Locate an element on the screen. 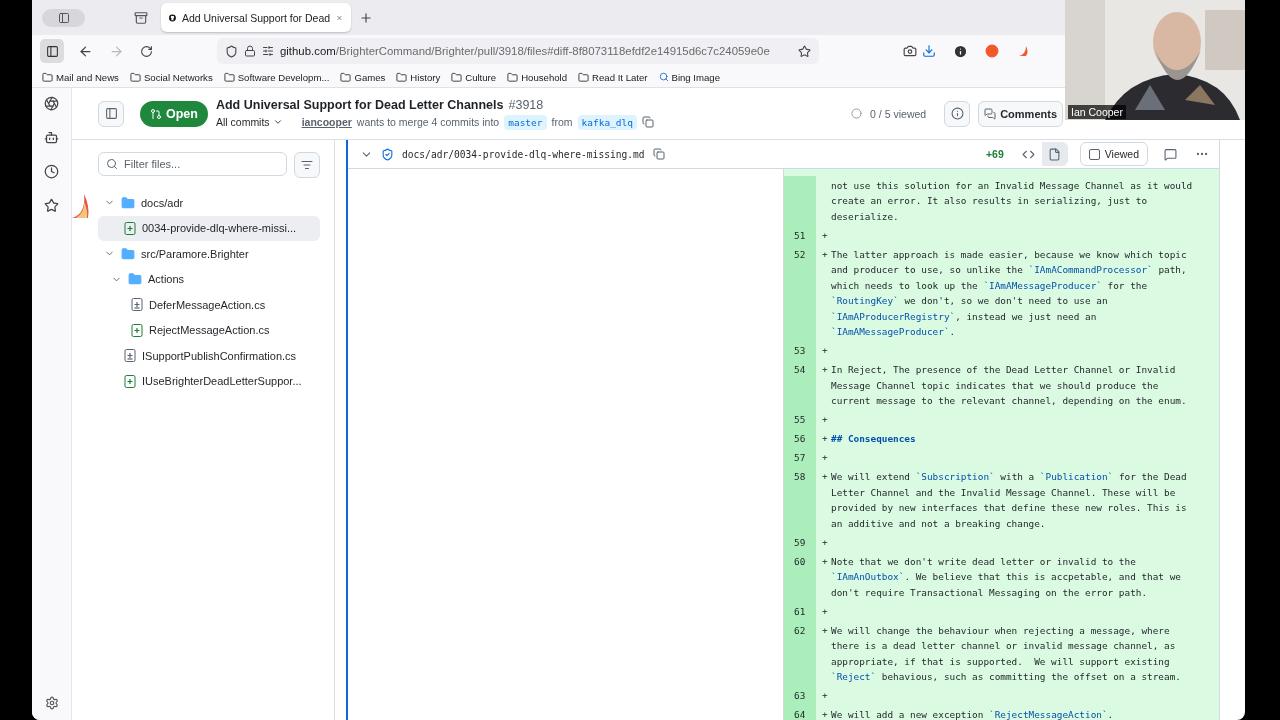 Image resolution: width=1280 pixels, height=720 pixels. download-icon is located at coordinates (929, 51).